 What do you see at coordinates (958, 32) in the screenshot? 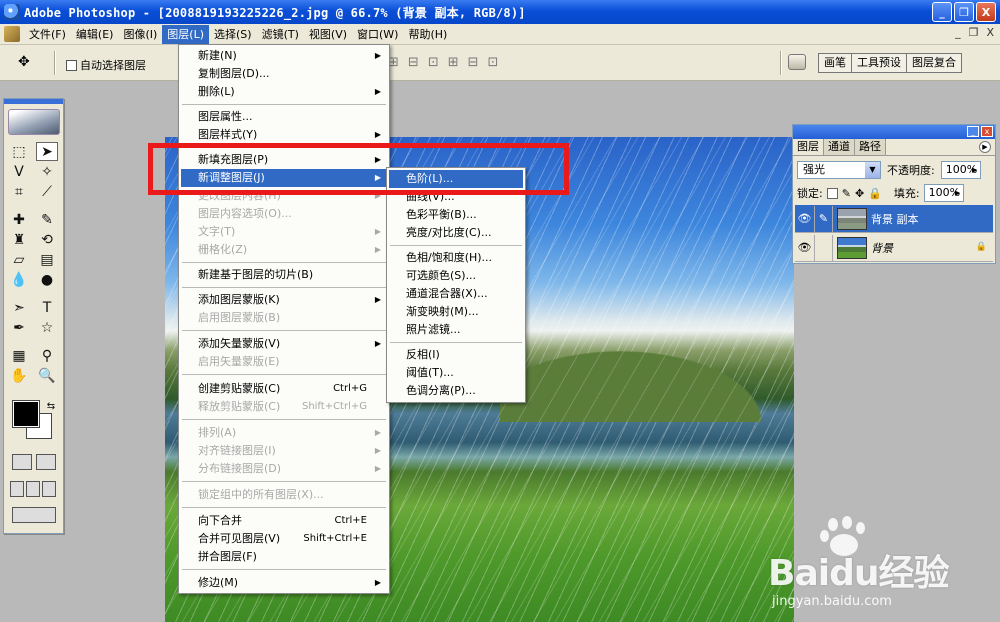
I see `doc-minimize-button: _` at bounding box center [958, 32].